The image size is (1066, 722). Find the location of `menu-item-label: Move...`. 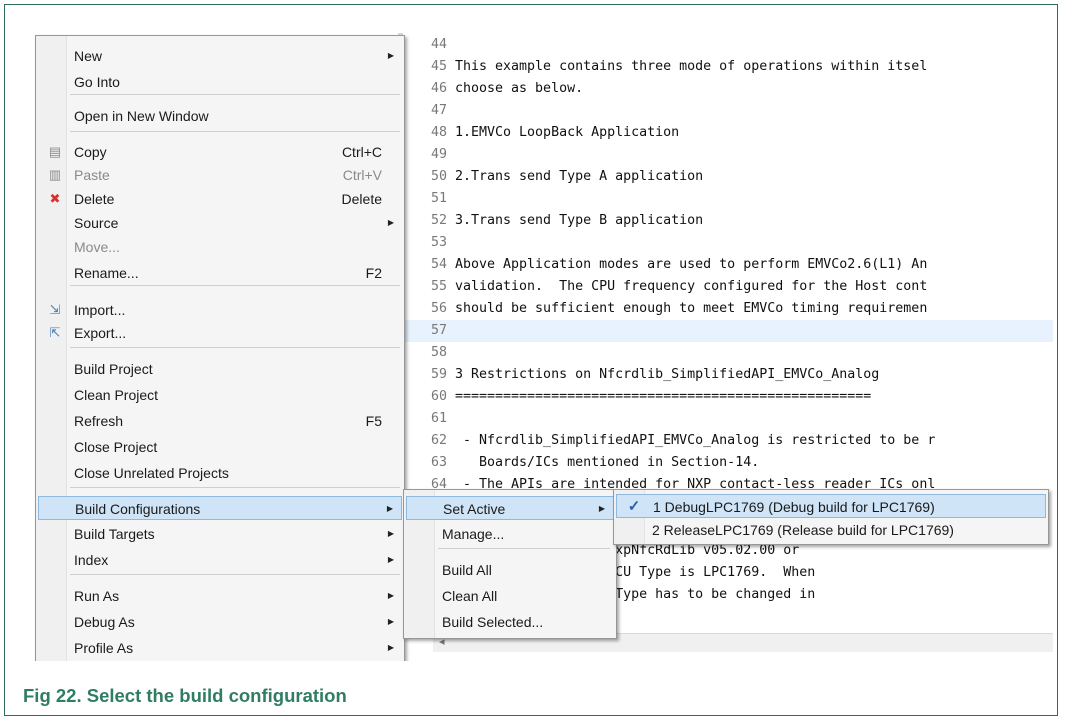

menu-item-label: Move... is located at coordinates (97, 247).